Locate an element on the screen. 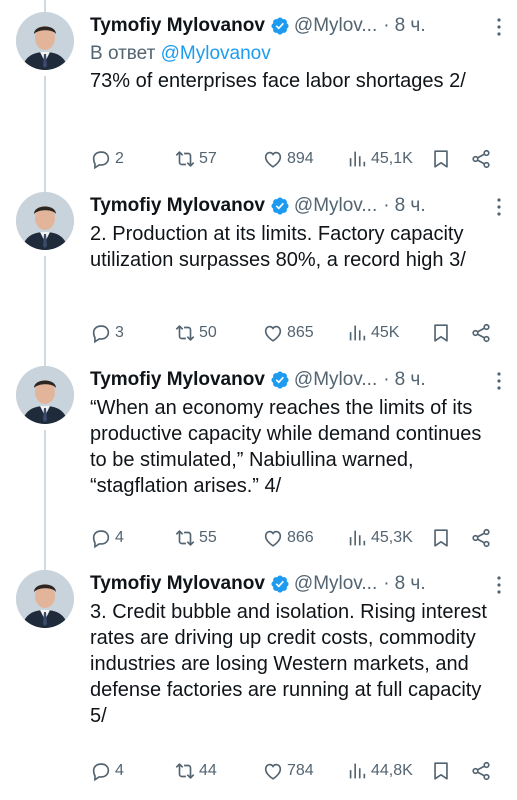 The image size is (517, 800). tweet-actions: 2 57 894 45,1K is located at coordinates (303, 159).